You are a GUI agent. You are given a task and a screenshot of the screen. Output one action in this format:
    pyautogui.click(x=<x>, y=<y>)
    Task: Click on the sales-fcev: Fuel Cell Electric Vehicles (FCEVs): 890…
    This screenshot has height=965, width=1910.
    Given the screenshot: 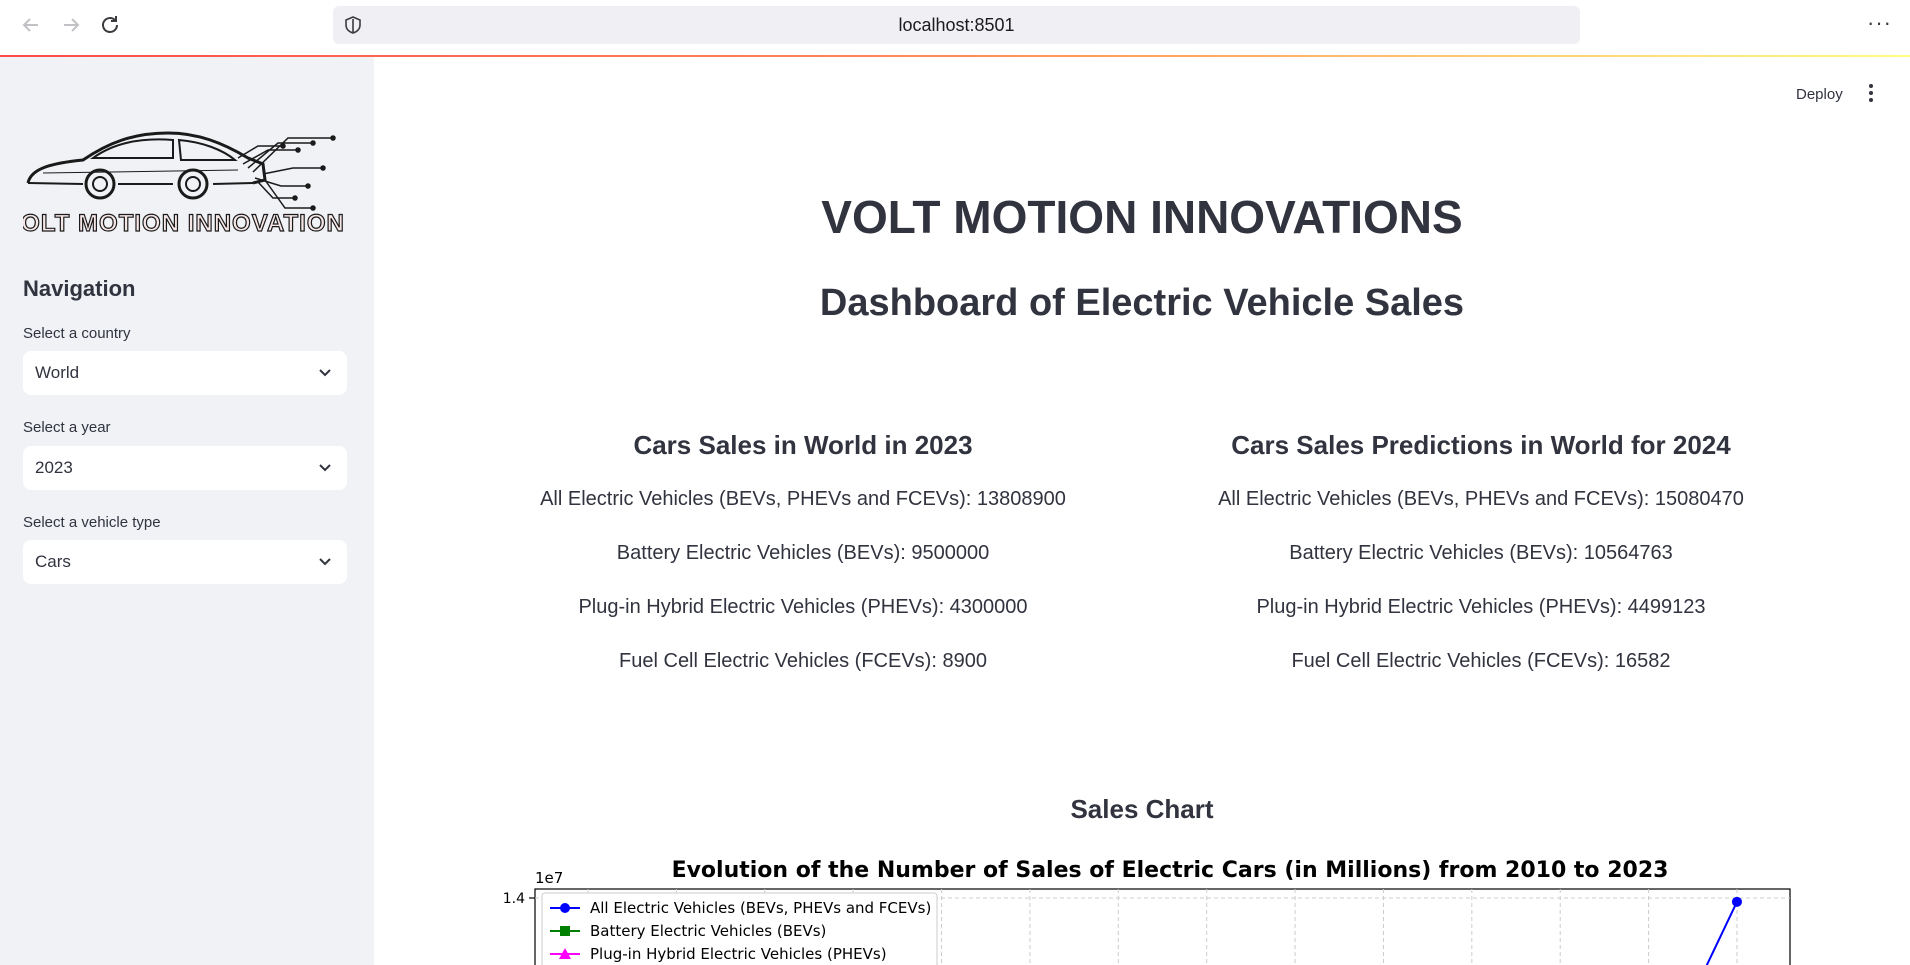 What is the action you would take?
    pyautogui.click(x=803, y=661)
    